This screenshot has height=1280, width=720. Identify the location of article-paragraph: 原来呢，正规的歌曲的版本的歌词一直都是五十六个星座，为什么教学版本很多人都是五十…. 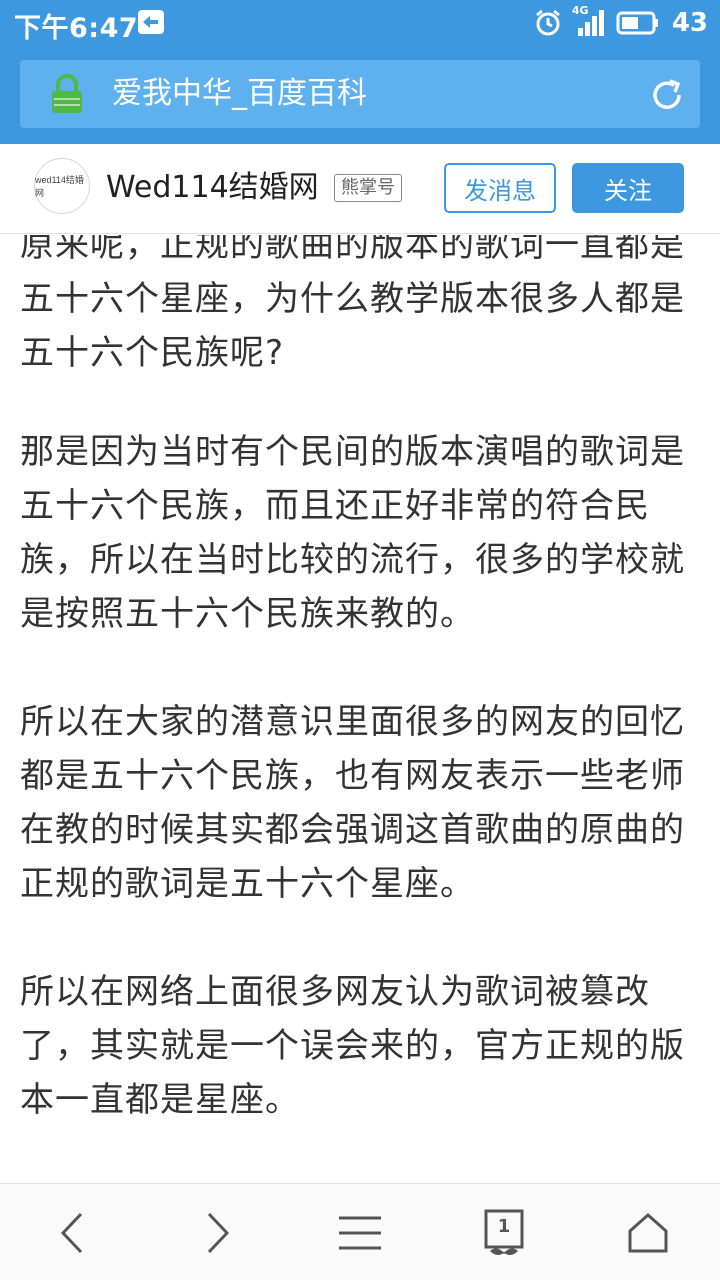
(352, 304).